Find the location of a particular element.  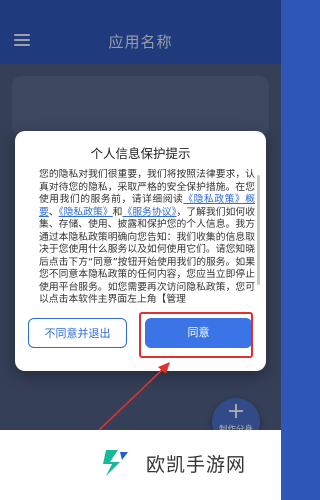

site-logo-icon is located at coordinates (115, 463).